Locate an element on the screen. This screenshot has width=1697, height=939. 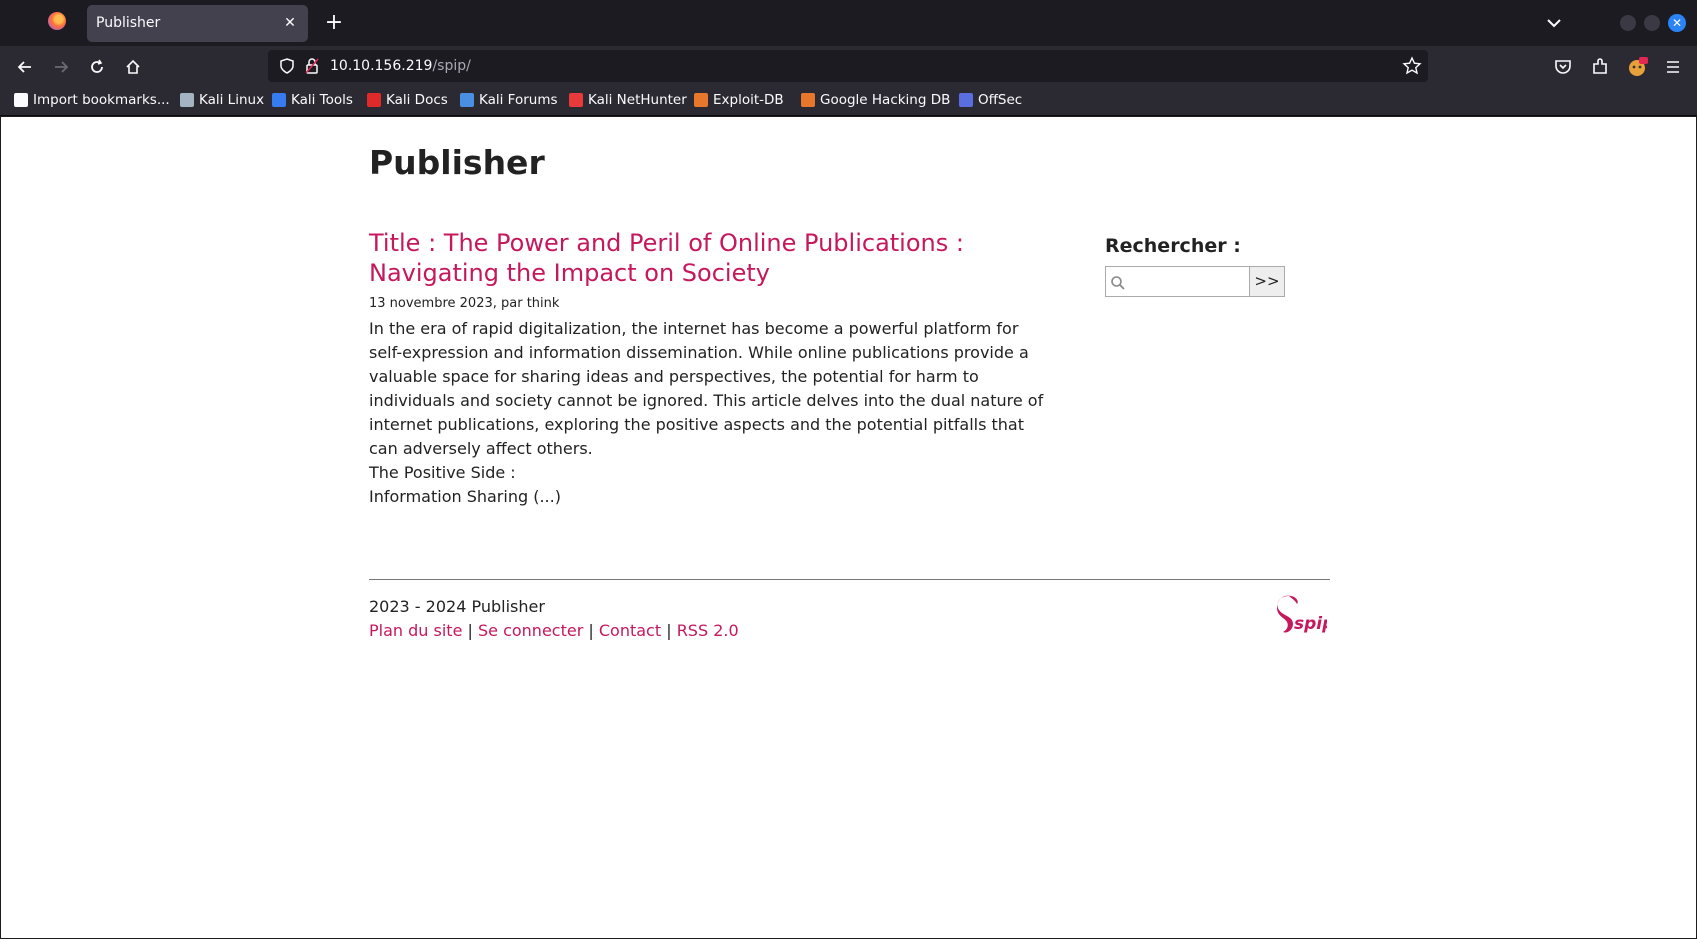
bookmark-kali-docs: Kali Docs is located at coordinates (407, 100).